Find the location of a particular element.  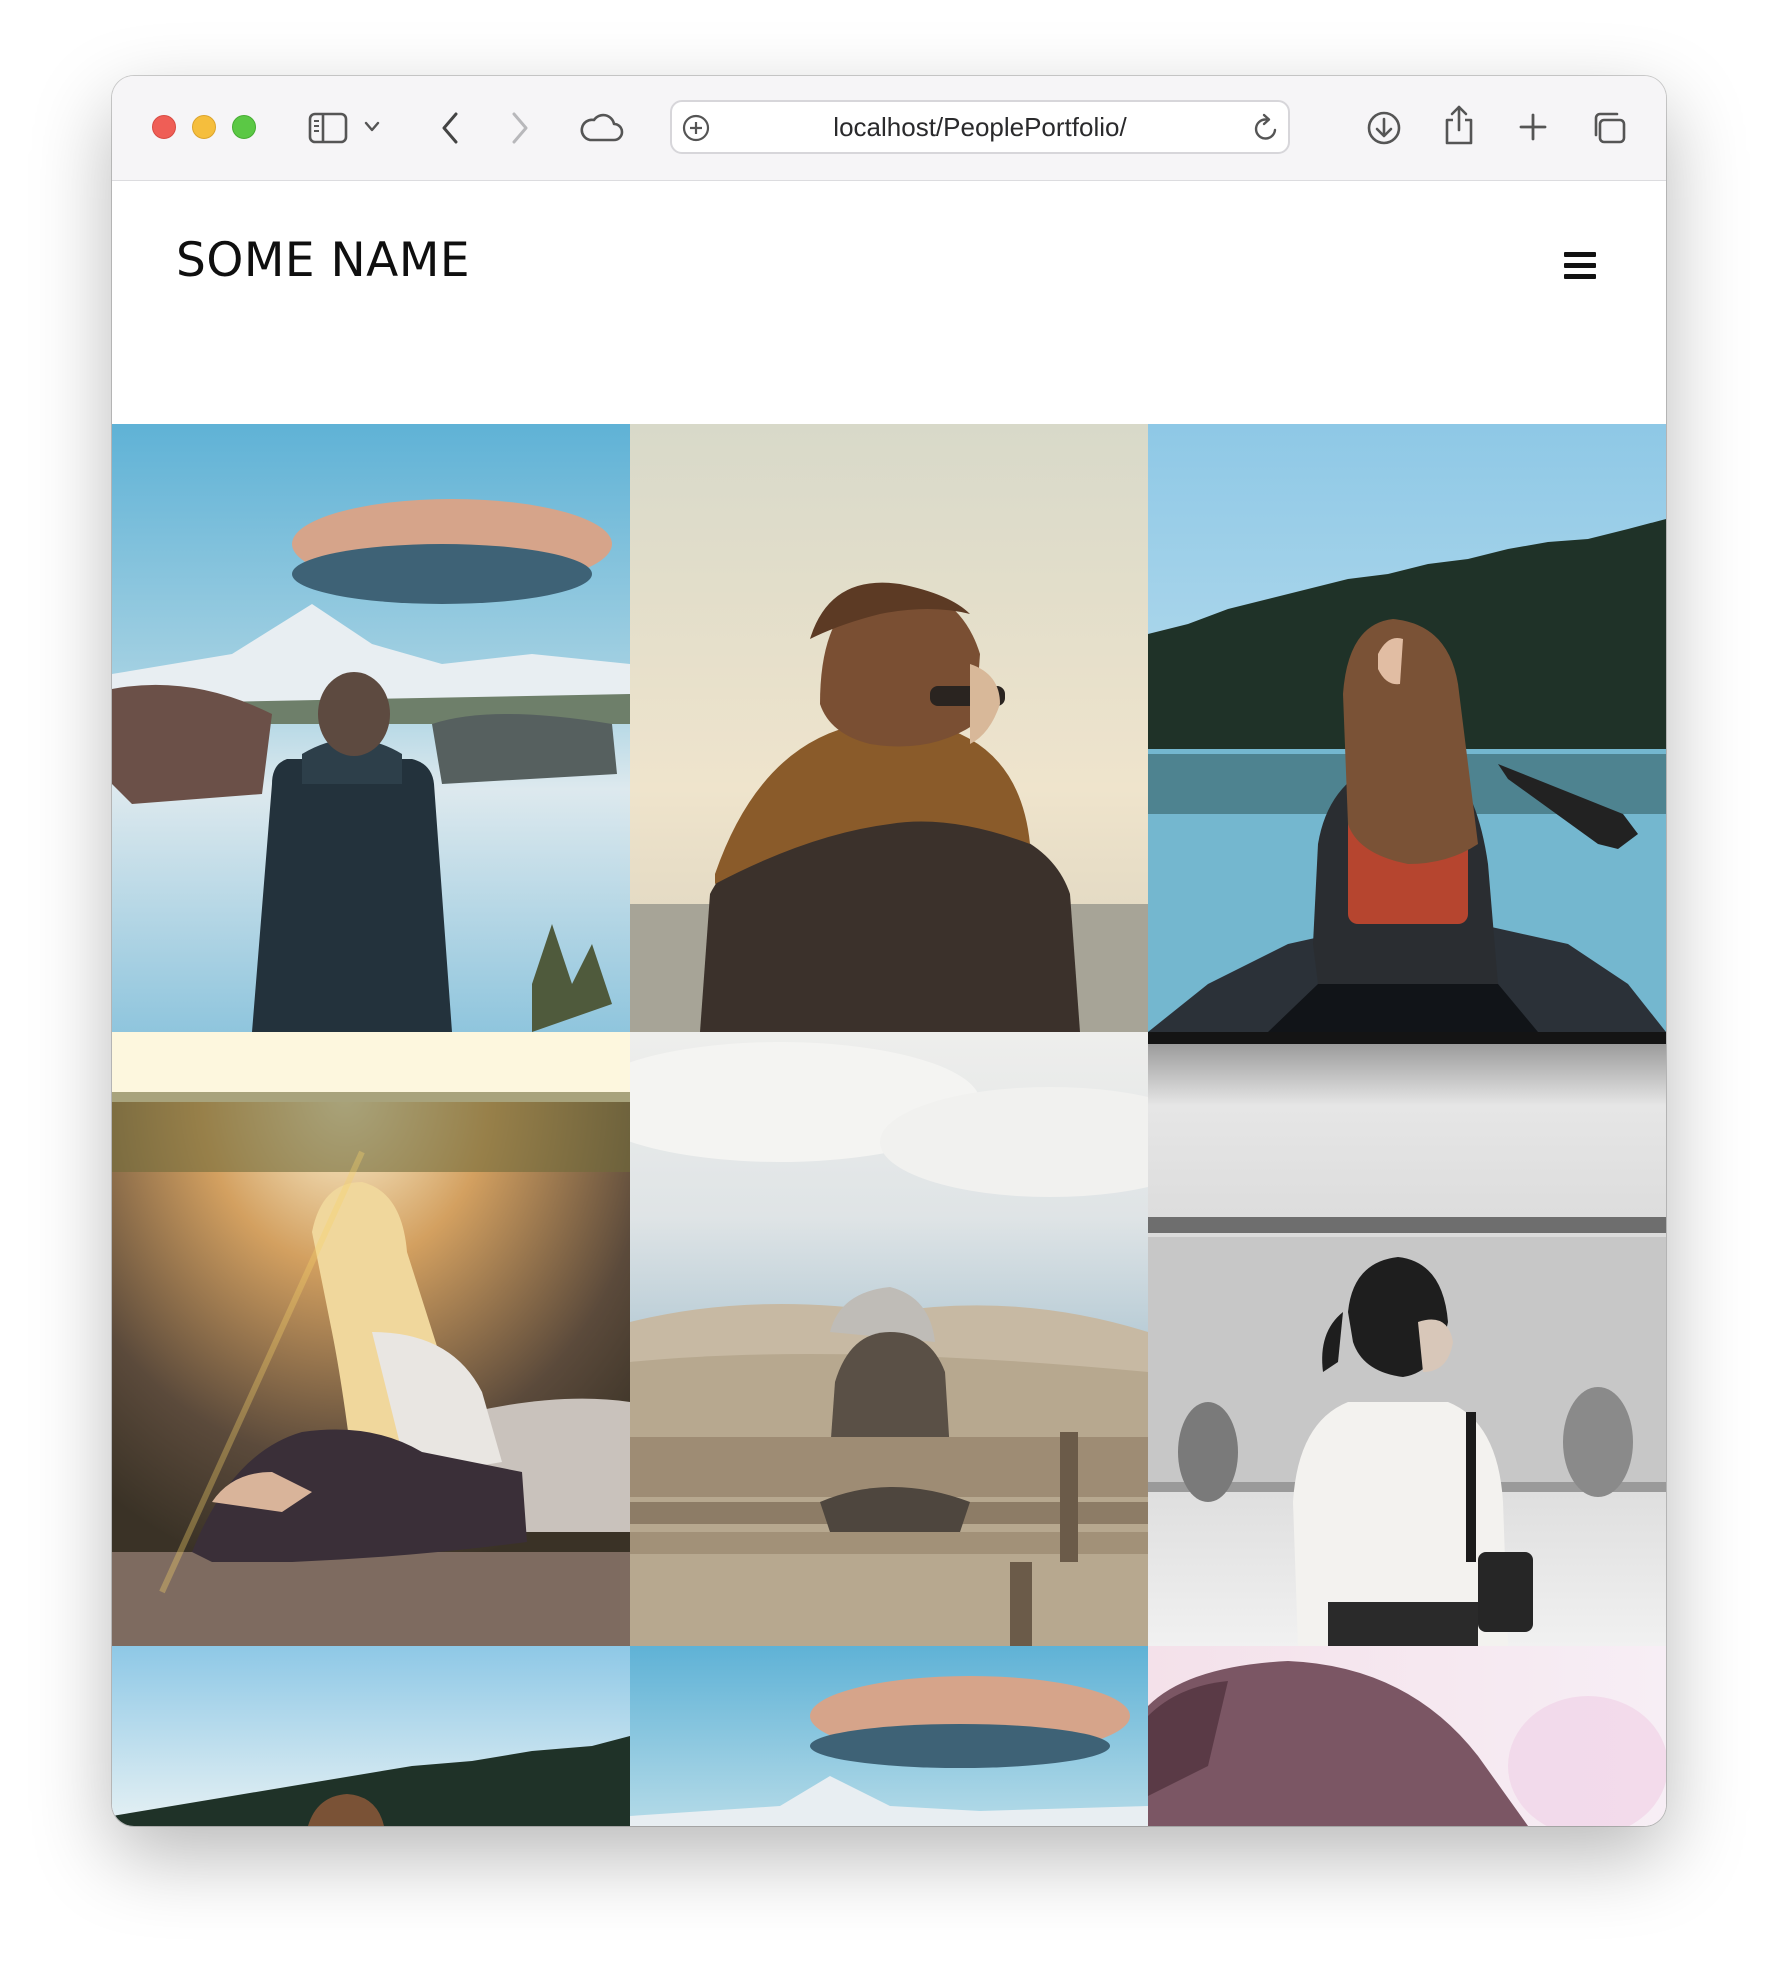

photo-woman-canoe is located at coordinates (1407, 728).